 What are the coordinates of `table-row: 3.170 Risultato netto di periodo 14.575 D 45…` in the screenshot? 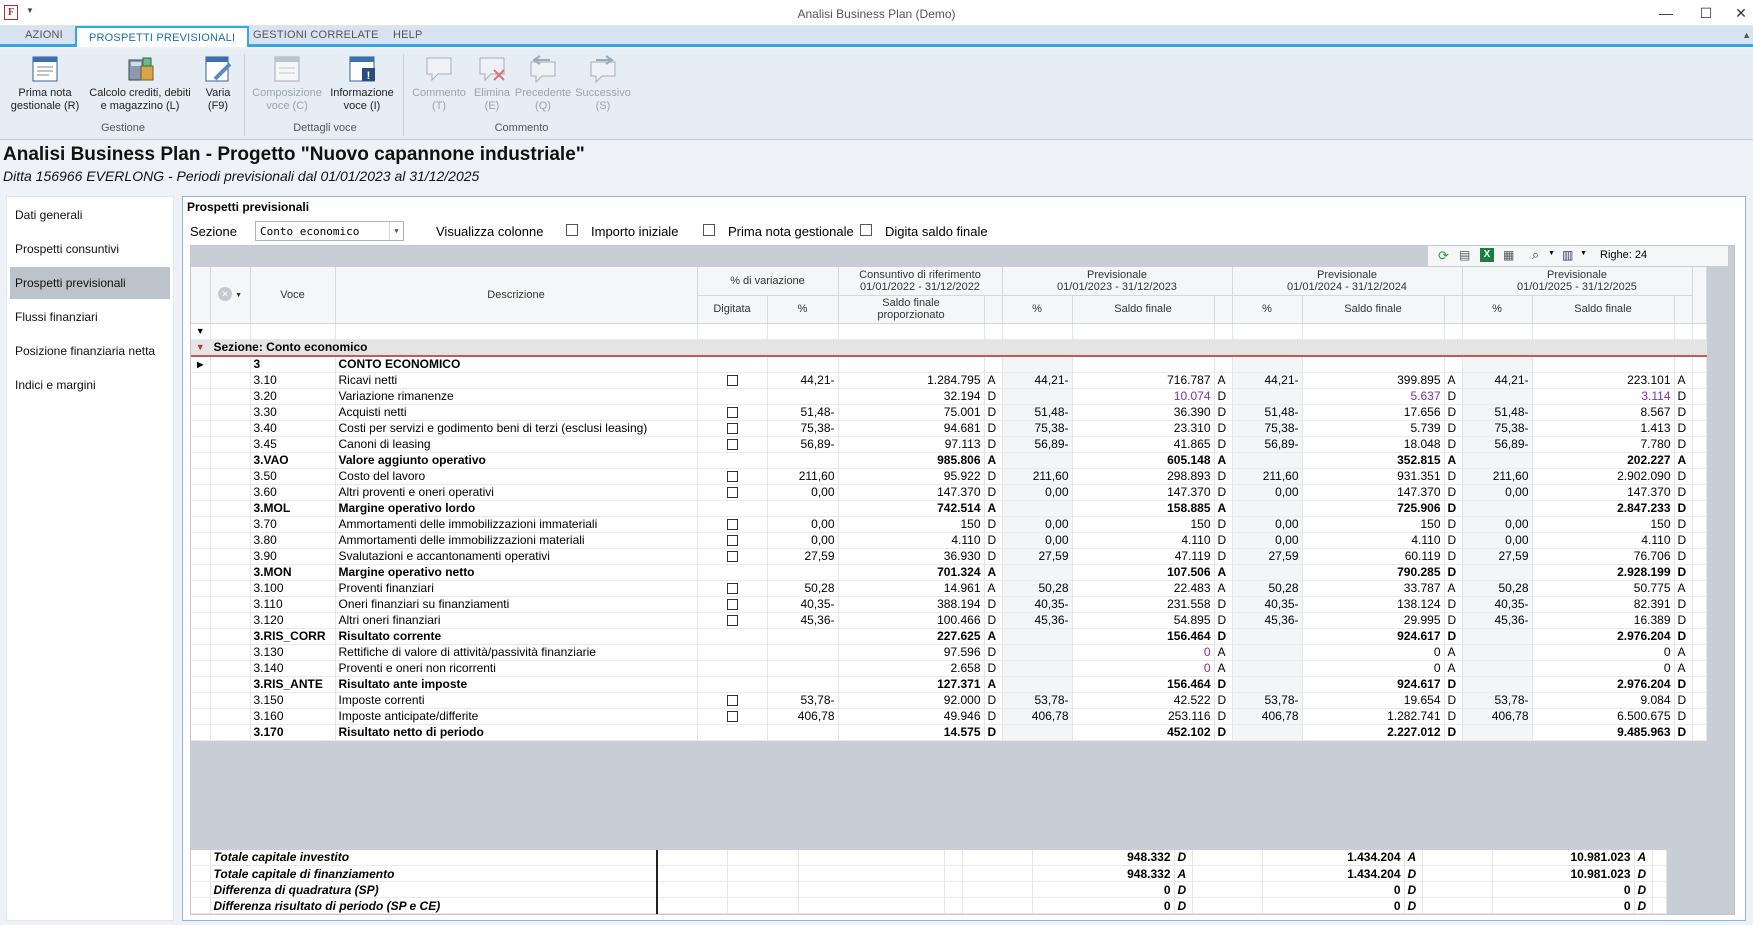 It's located at (949, 732).